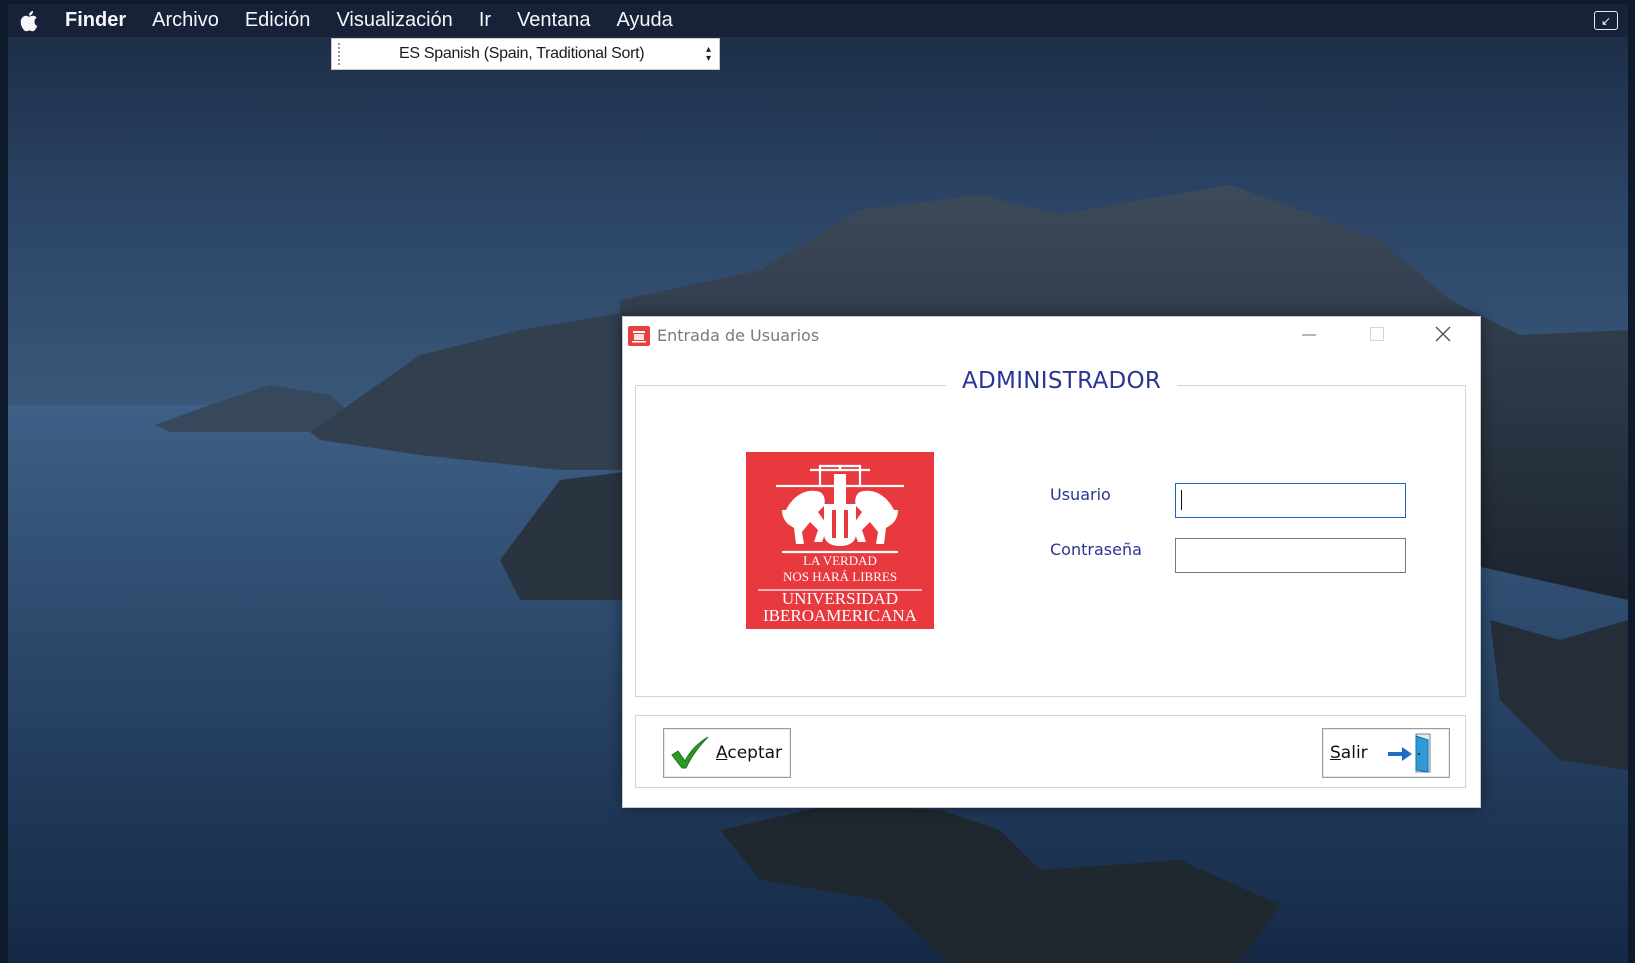 This screenshot has width=1635, height=963. Describe the element at coordinates (522, 53) in the screenshot. I see `language-label: ES Spanish (Spain, Traditional Sort)` at that location.